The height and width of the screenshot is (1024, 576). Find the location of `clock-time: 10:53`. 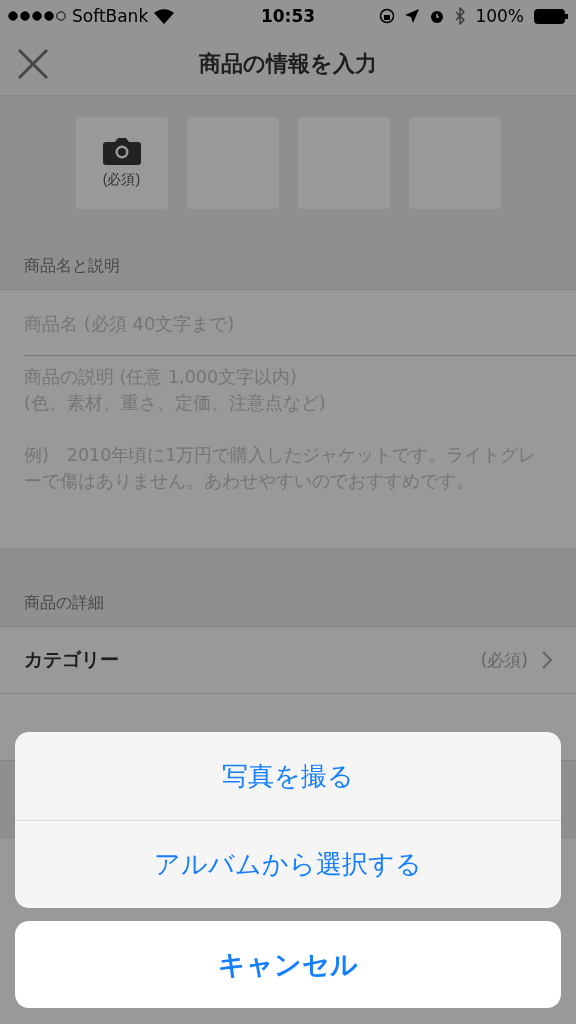

clock-time: 10:53 is located at coordinates (288, 16).